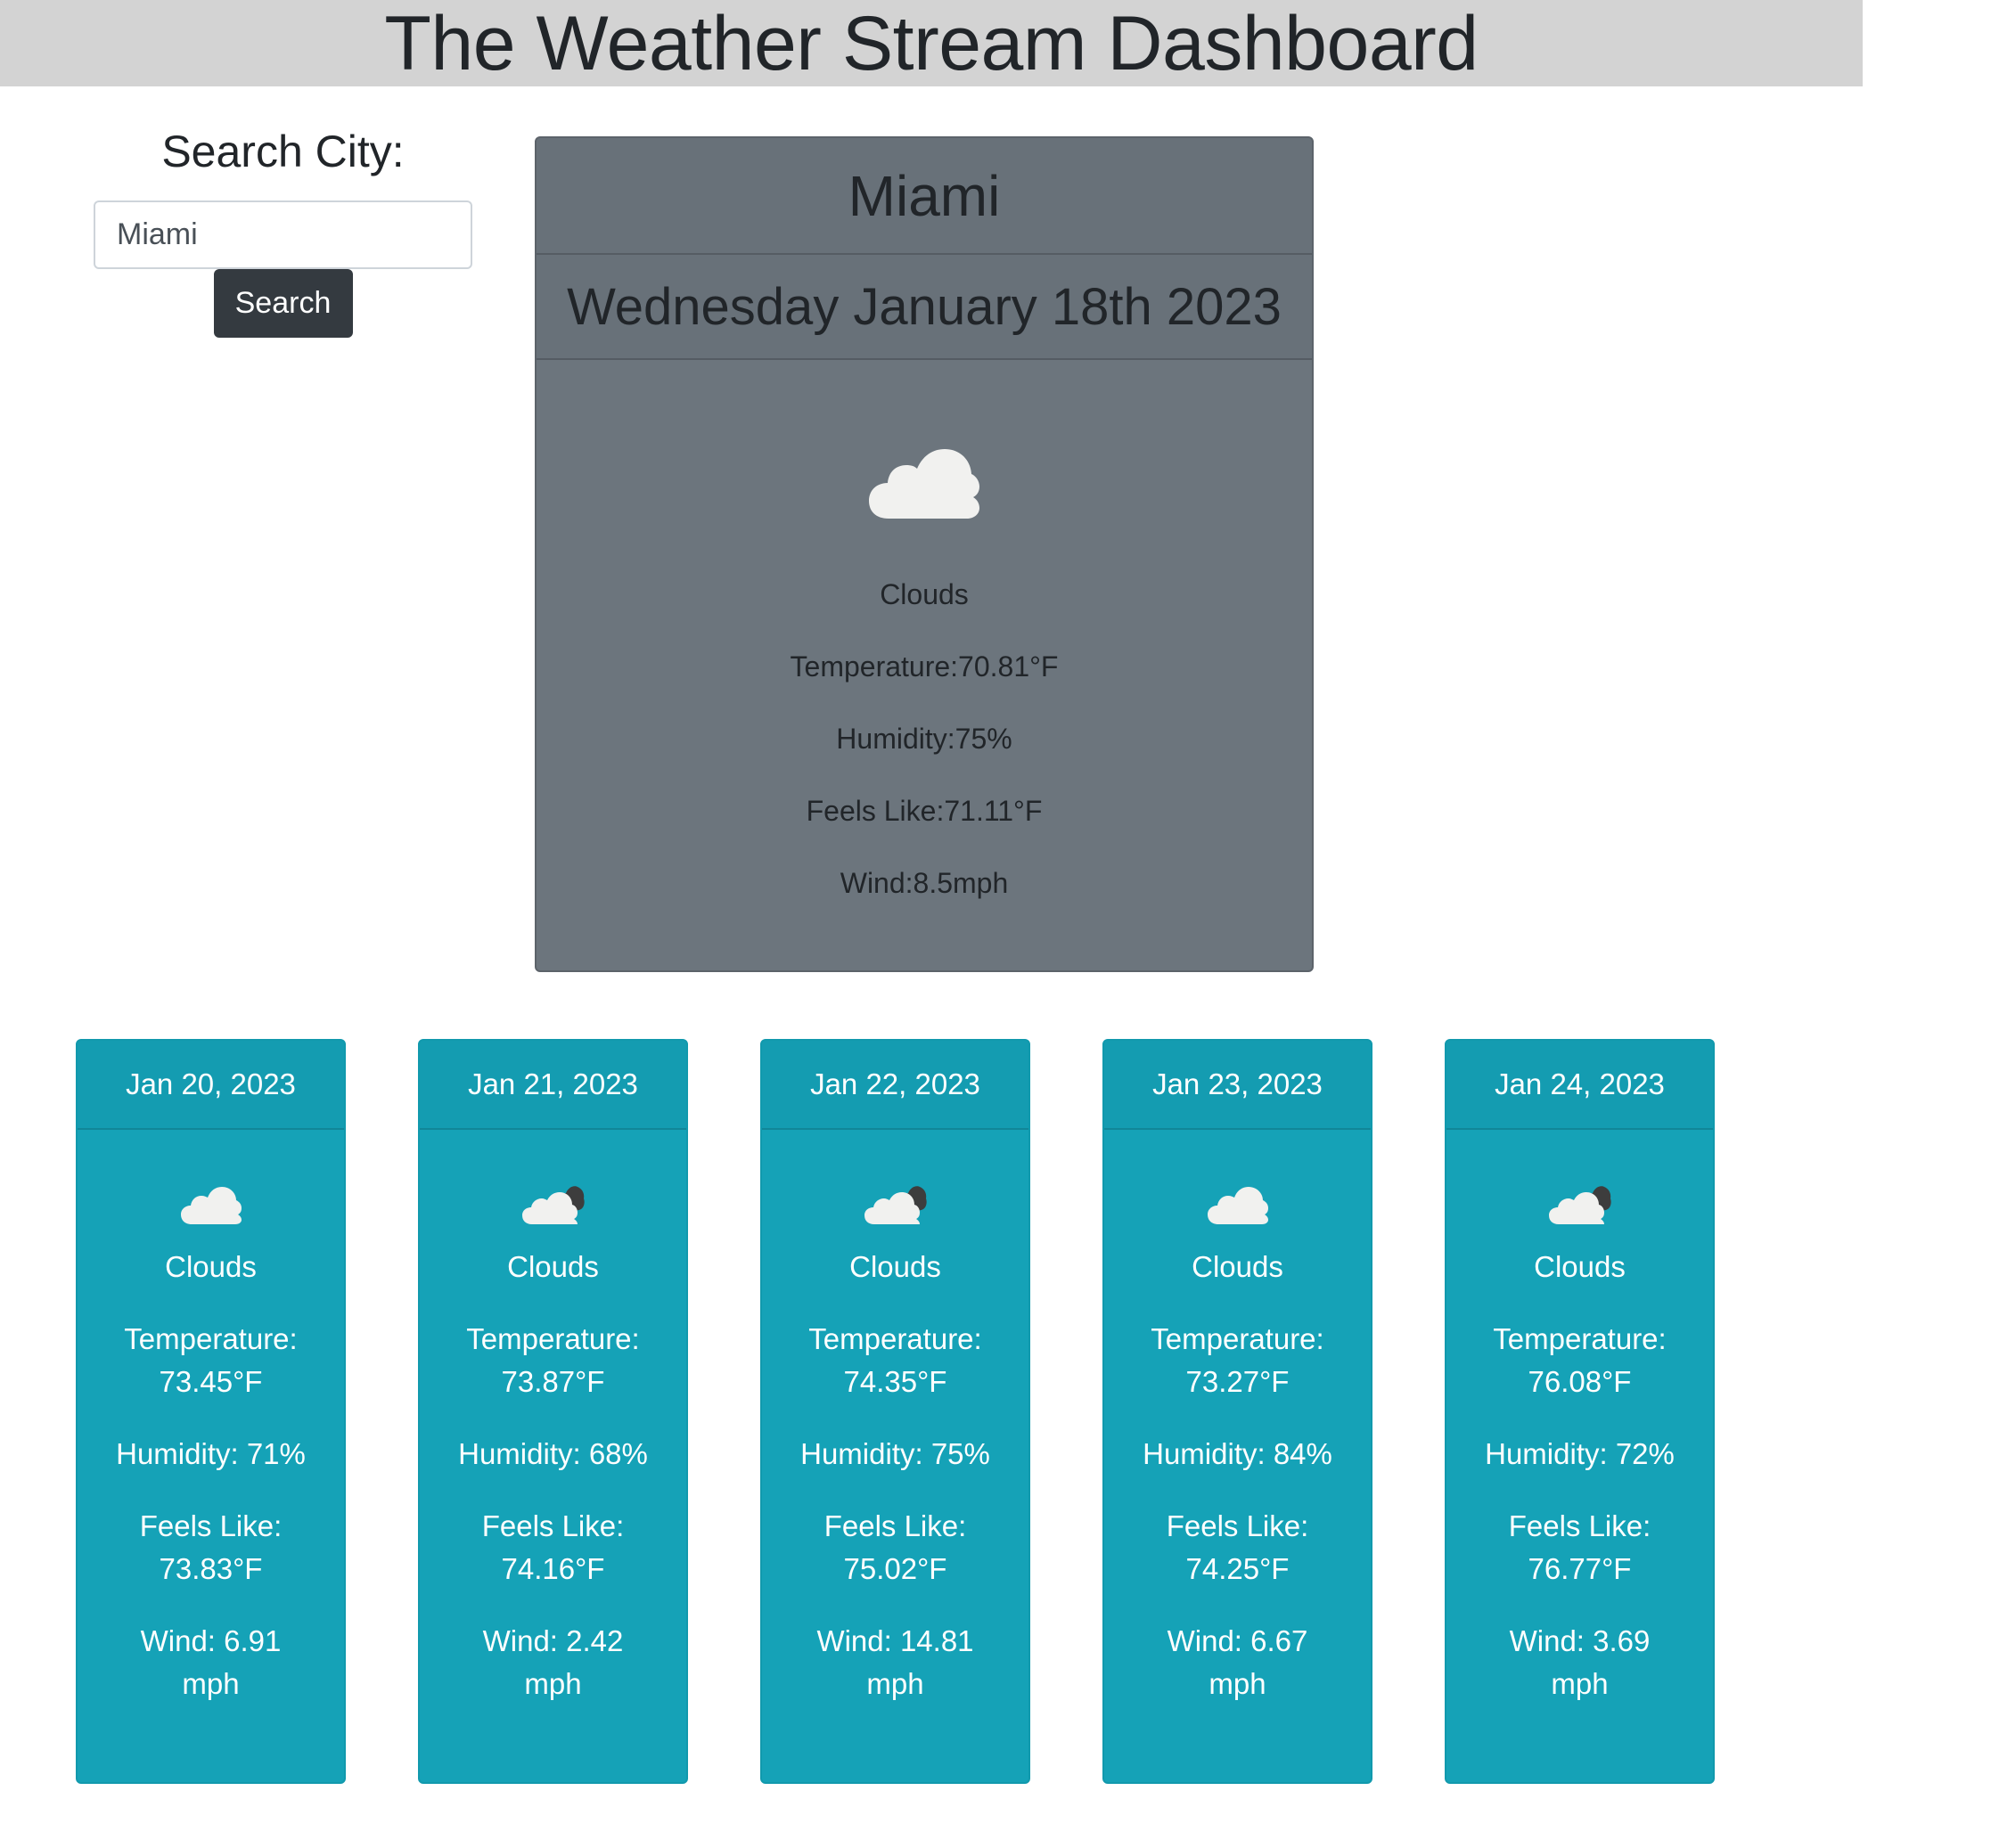  Describe the element at coordinates (924, 594) in the screenshot. I see `current-description: Clouds` at that location.